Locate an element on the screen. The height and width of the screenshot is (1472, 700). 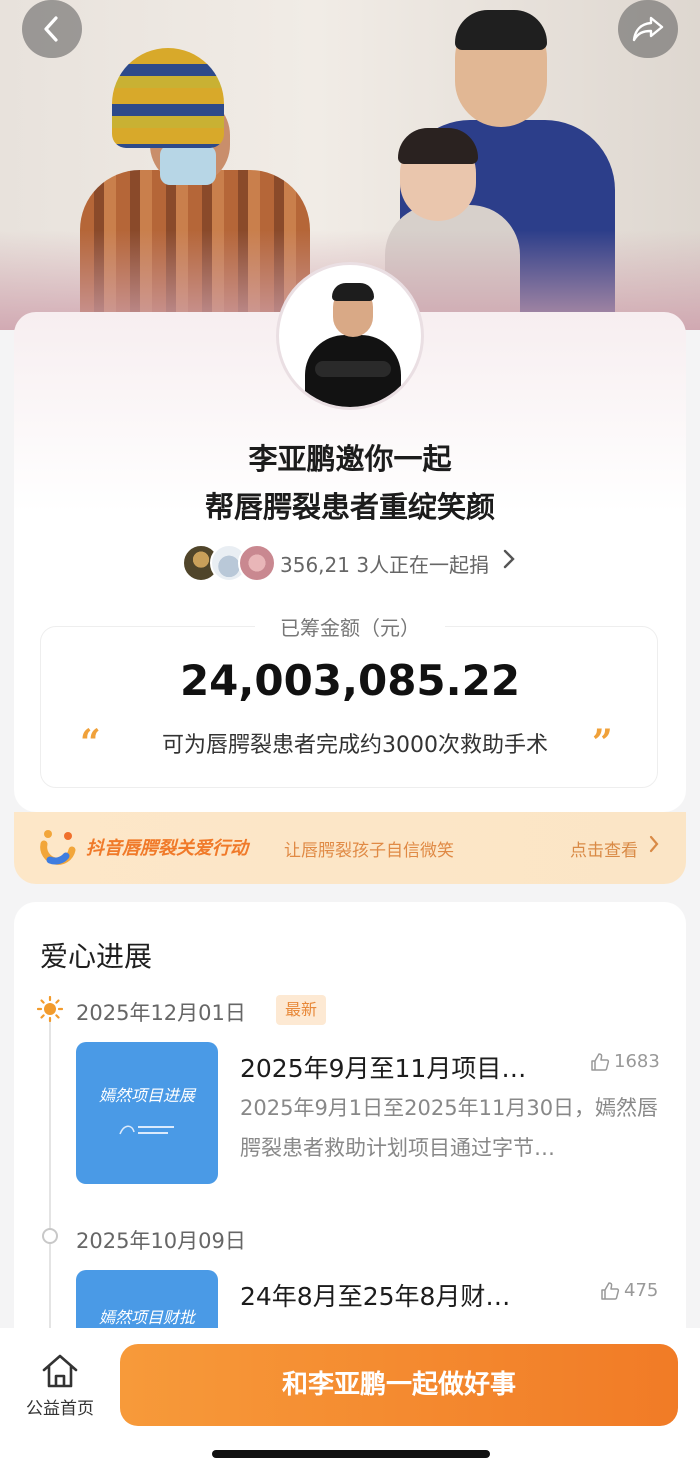
thumbnail-title: 嫣然项目财批 is located at coordinates (146, 1317).